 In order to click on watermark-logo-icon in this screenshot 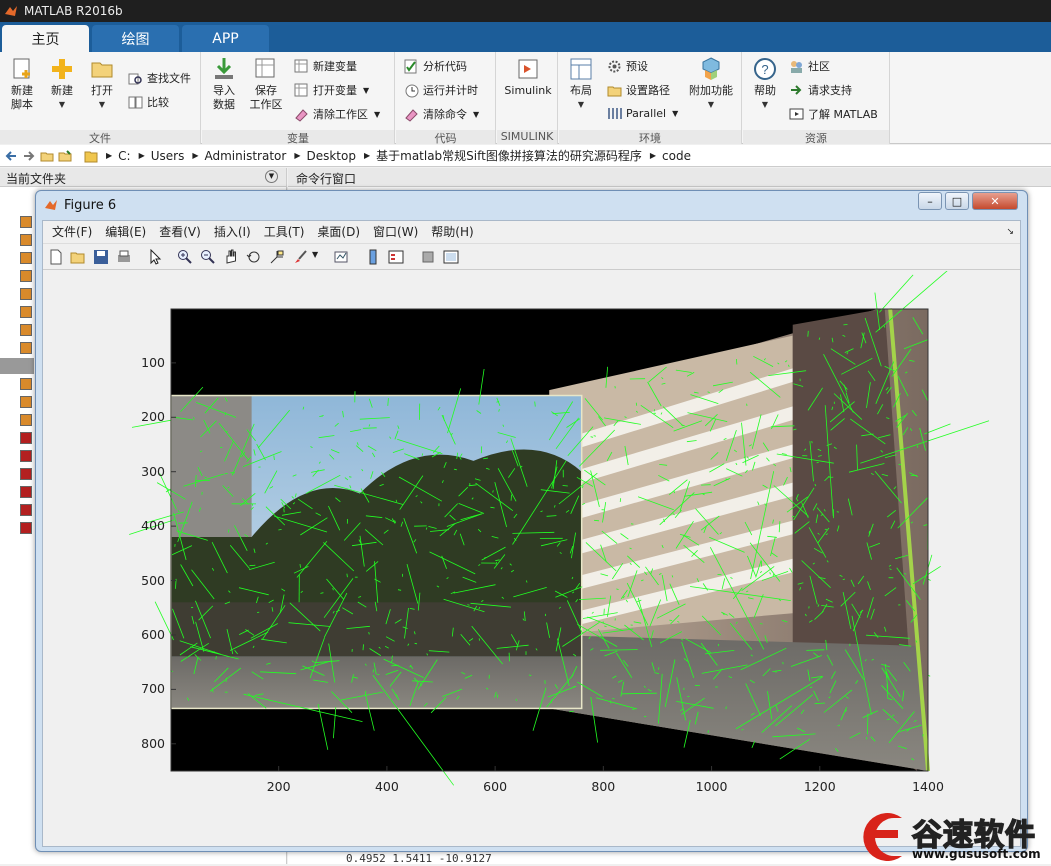, I will do `click(880, 837)`.